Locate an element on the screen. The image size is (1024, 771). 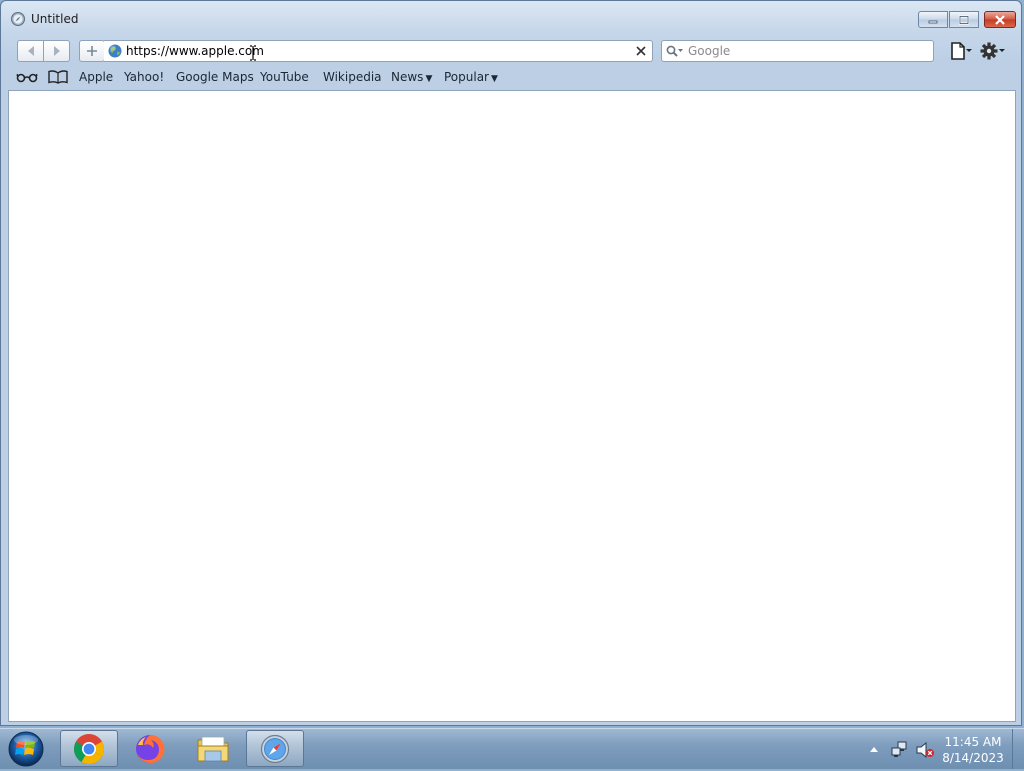
chrome-icon is located at coordinates (89, 748).